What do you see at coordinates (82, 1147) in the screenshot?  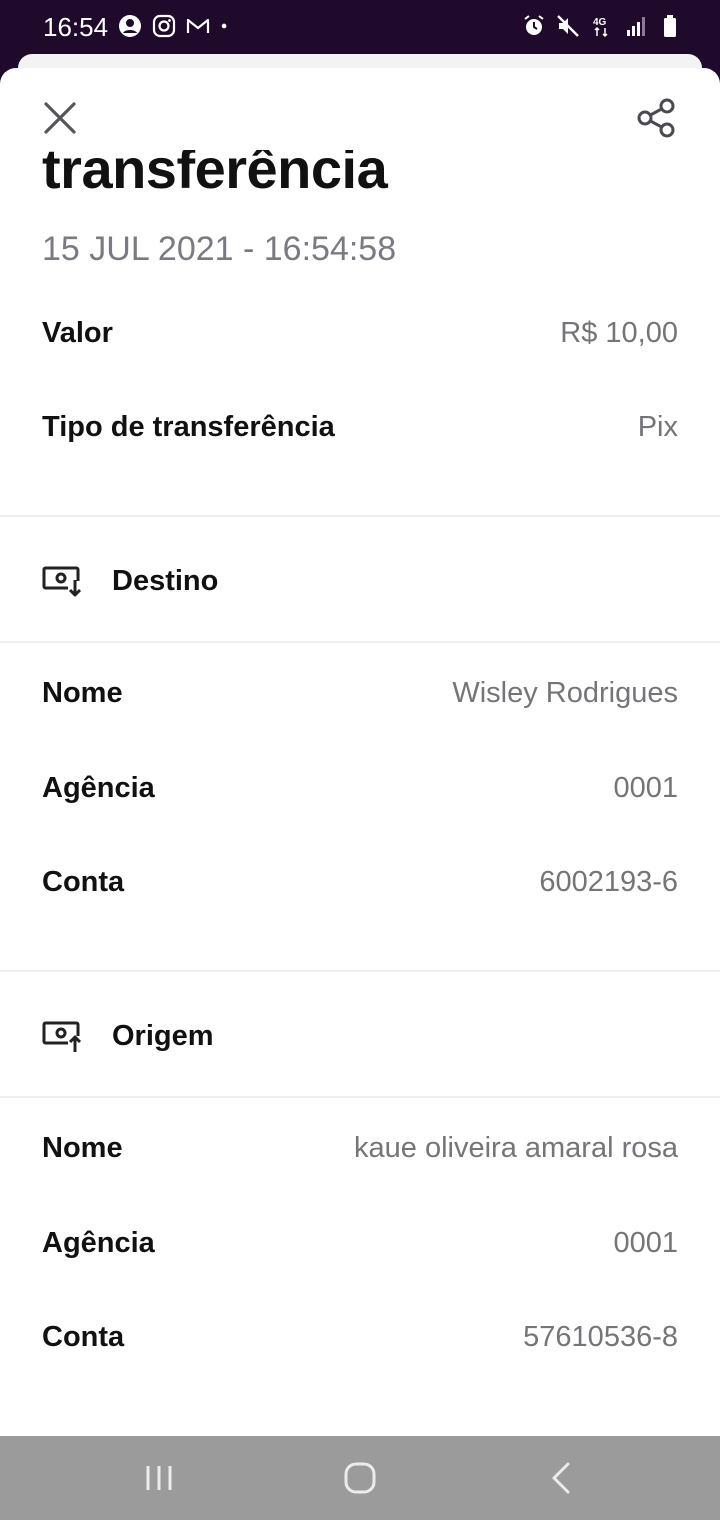 I see `origem-name-label: Nome` at bounding box center [82, 1147].